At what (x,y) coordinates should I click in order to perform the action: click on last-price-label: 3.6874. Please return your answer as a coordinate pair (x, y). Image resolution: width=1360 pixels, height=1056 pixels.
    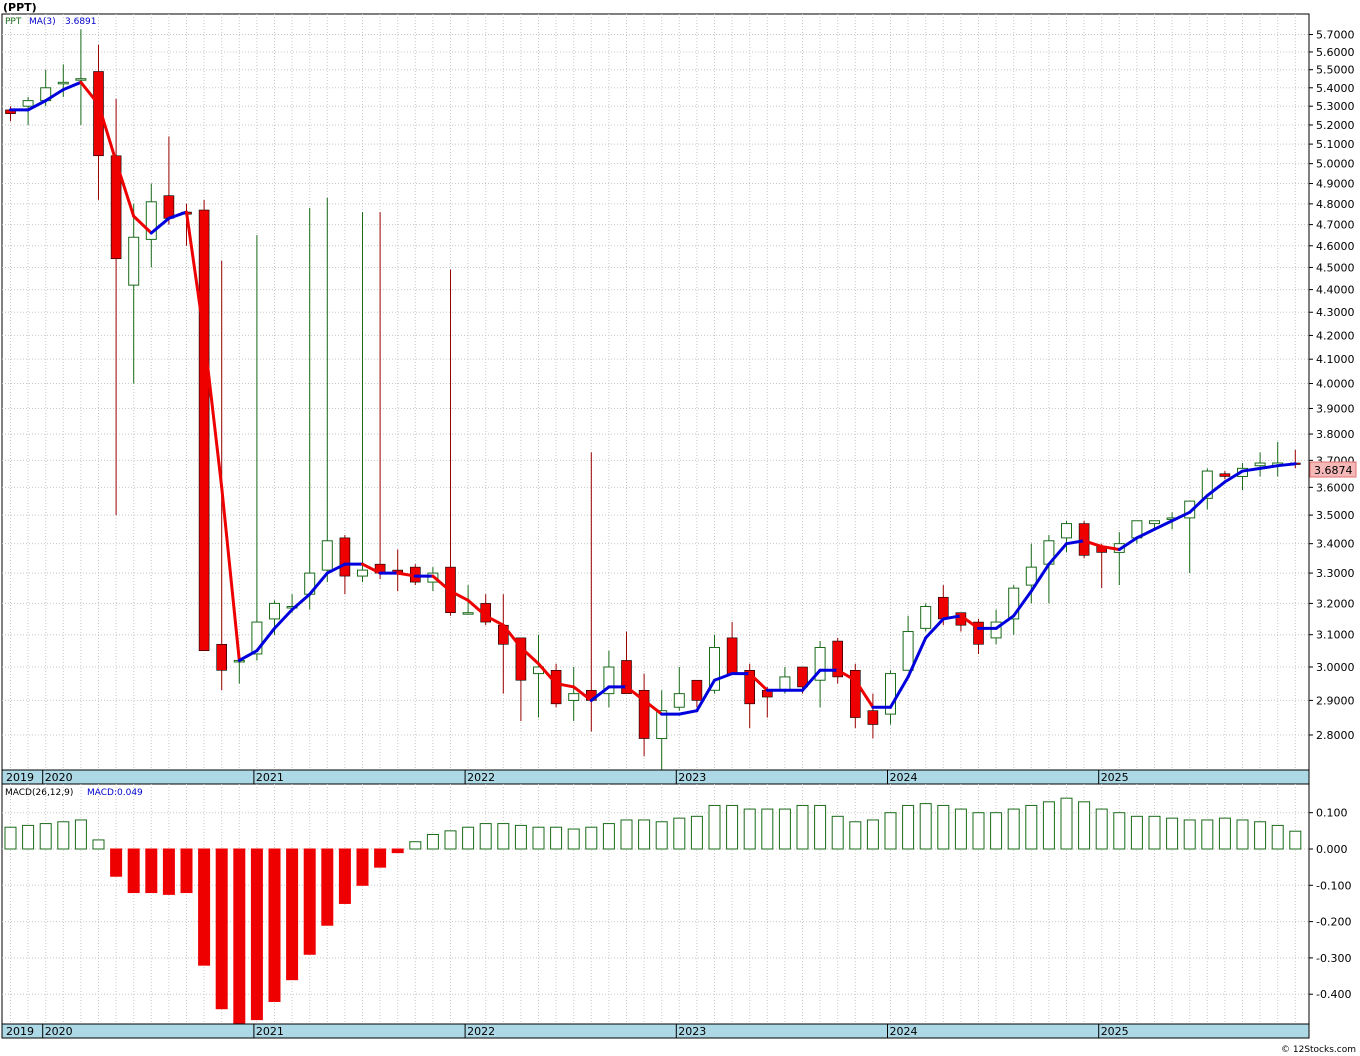
    Looking at the image, I should click on (1333, 470).